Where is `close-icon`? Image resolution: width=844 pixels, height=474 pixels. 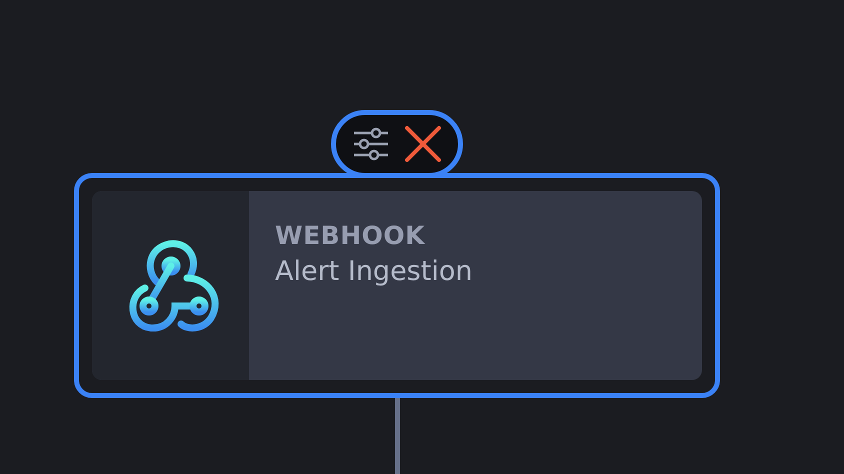
close-icon is located at coordinates (423, 144).